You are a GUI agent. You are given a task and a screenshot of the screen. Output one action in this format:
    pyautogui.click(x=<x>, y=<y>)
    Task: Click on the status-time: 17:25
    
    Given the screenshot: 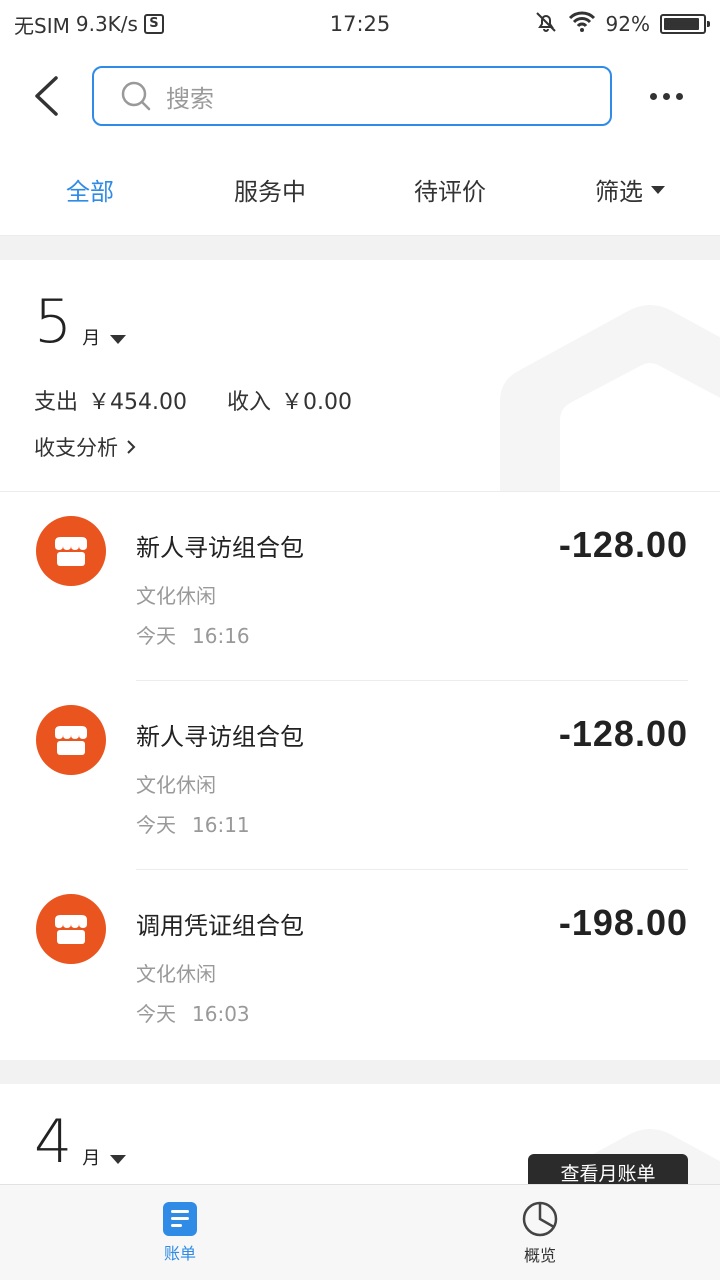 What is the action you would take?
    pyautogui.click(x=360, y=24)
    